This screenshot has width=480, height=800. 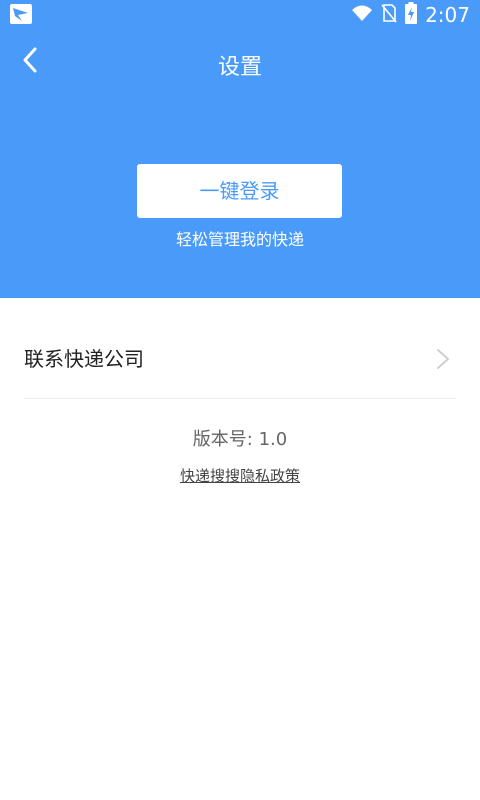 I want to click on page-title: 设置, so click(x=239, y=67).